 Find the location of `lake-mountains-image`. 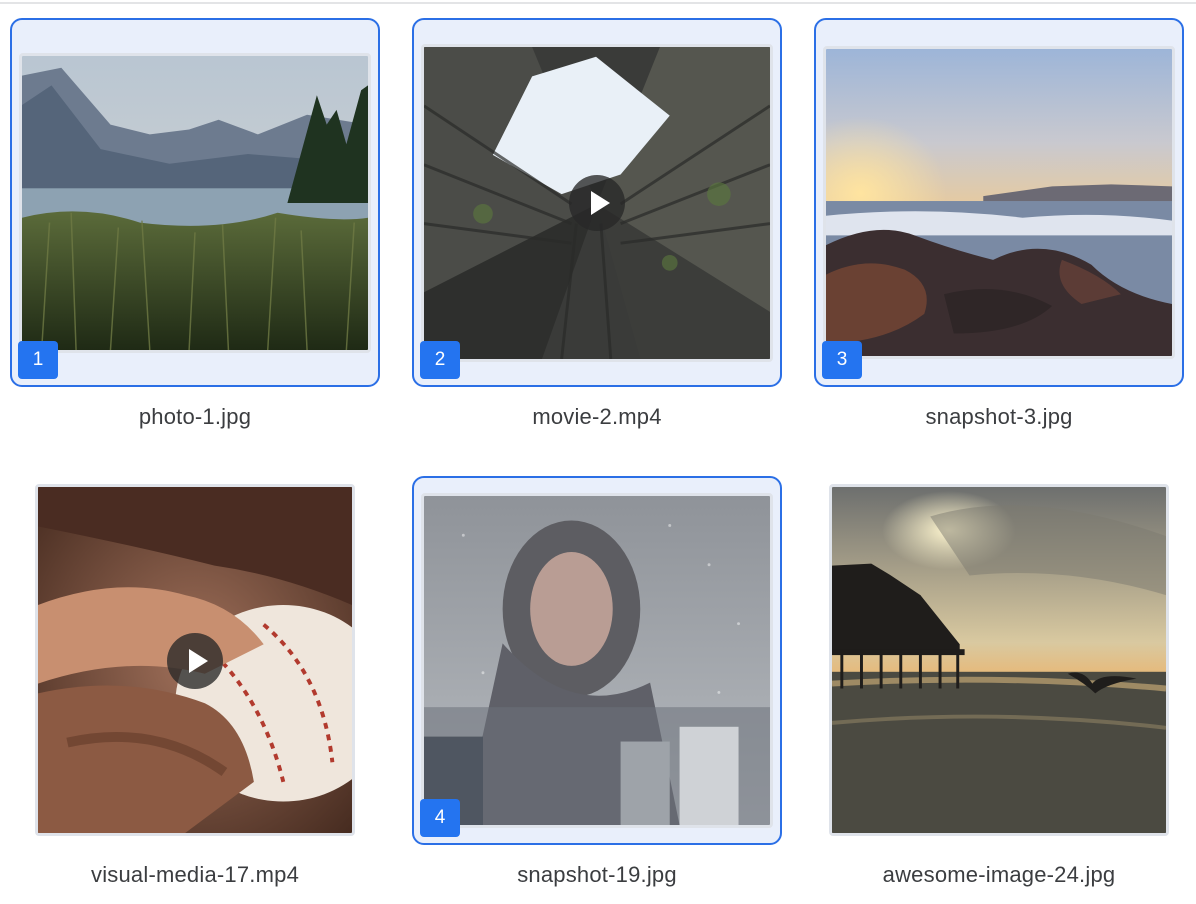

lake-mountains-image is located at coordinates (195, 203).